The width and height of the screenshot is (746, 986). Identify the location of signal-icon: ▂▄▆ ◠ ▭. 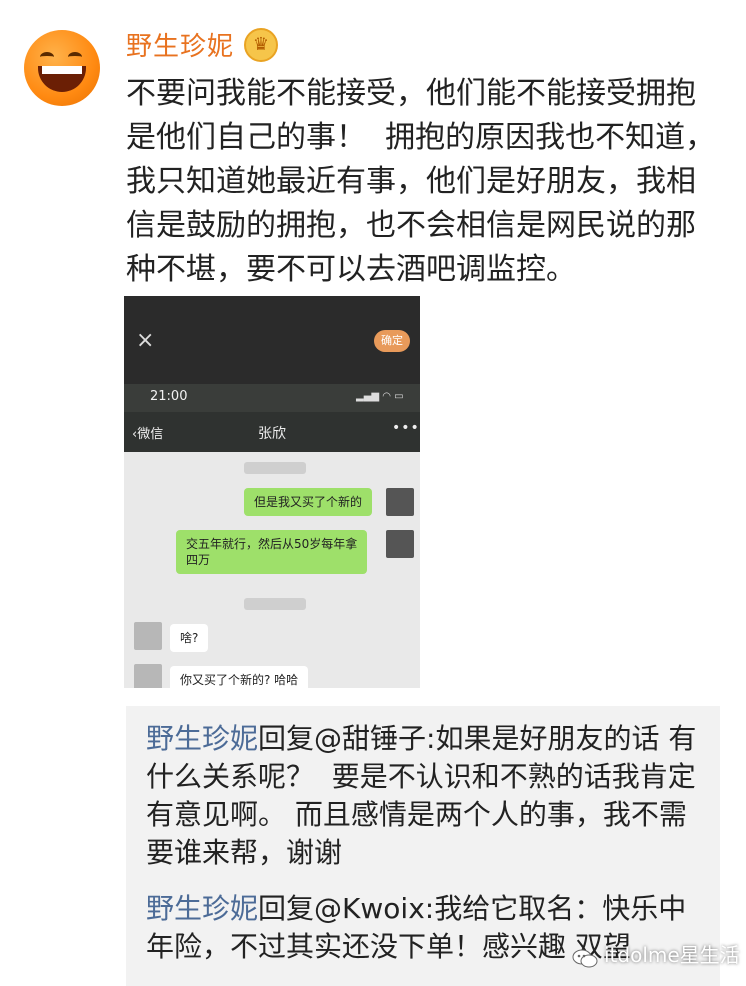
(380, 396).